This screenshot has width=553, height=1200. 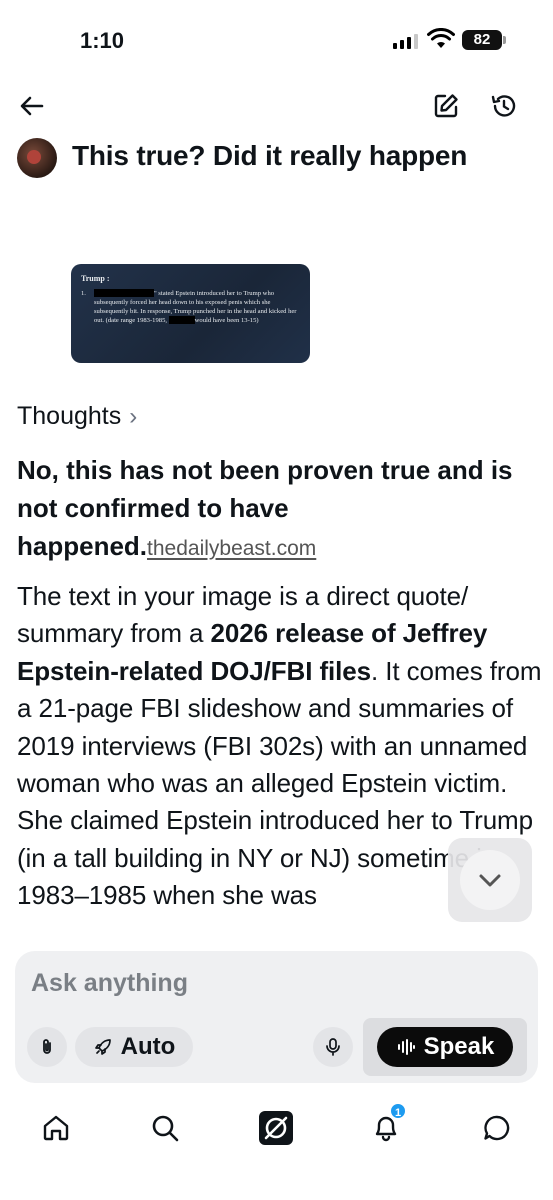 I want to click on nav-home, so click(x=56, y=1128).